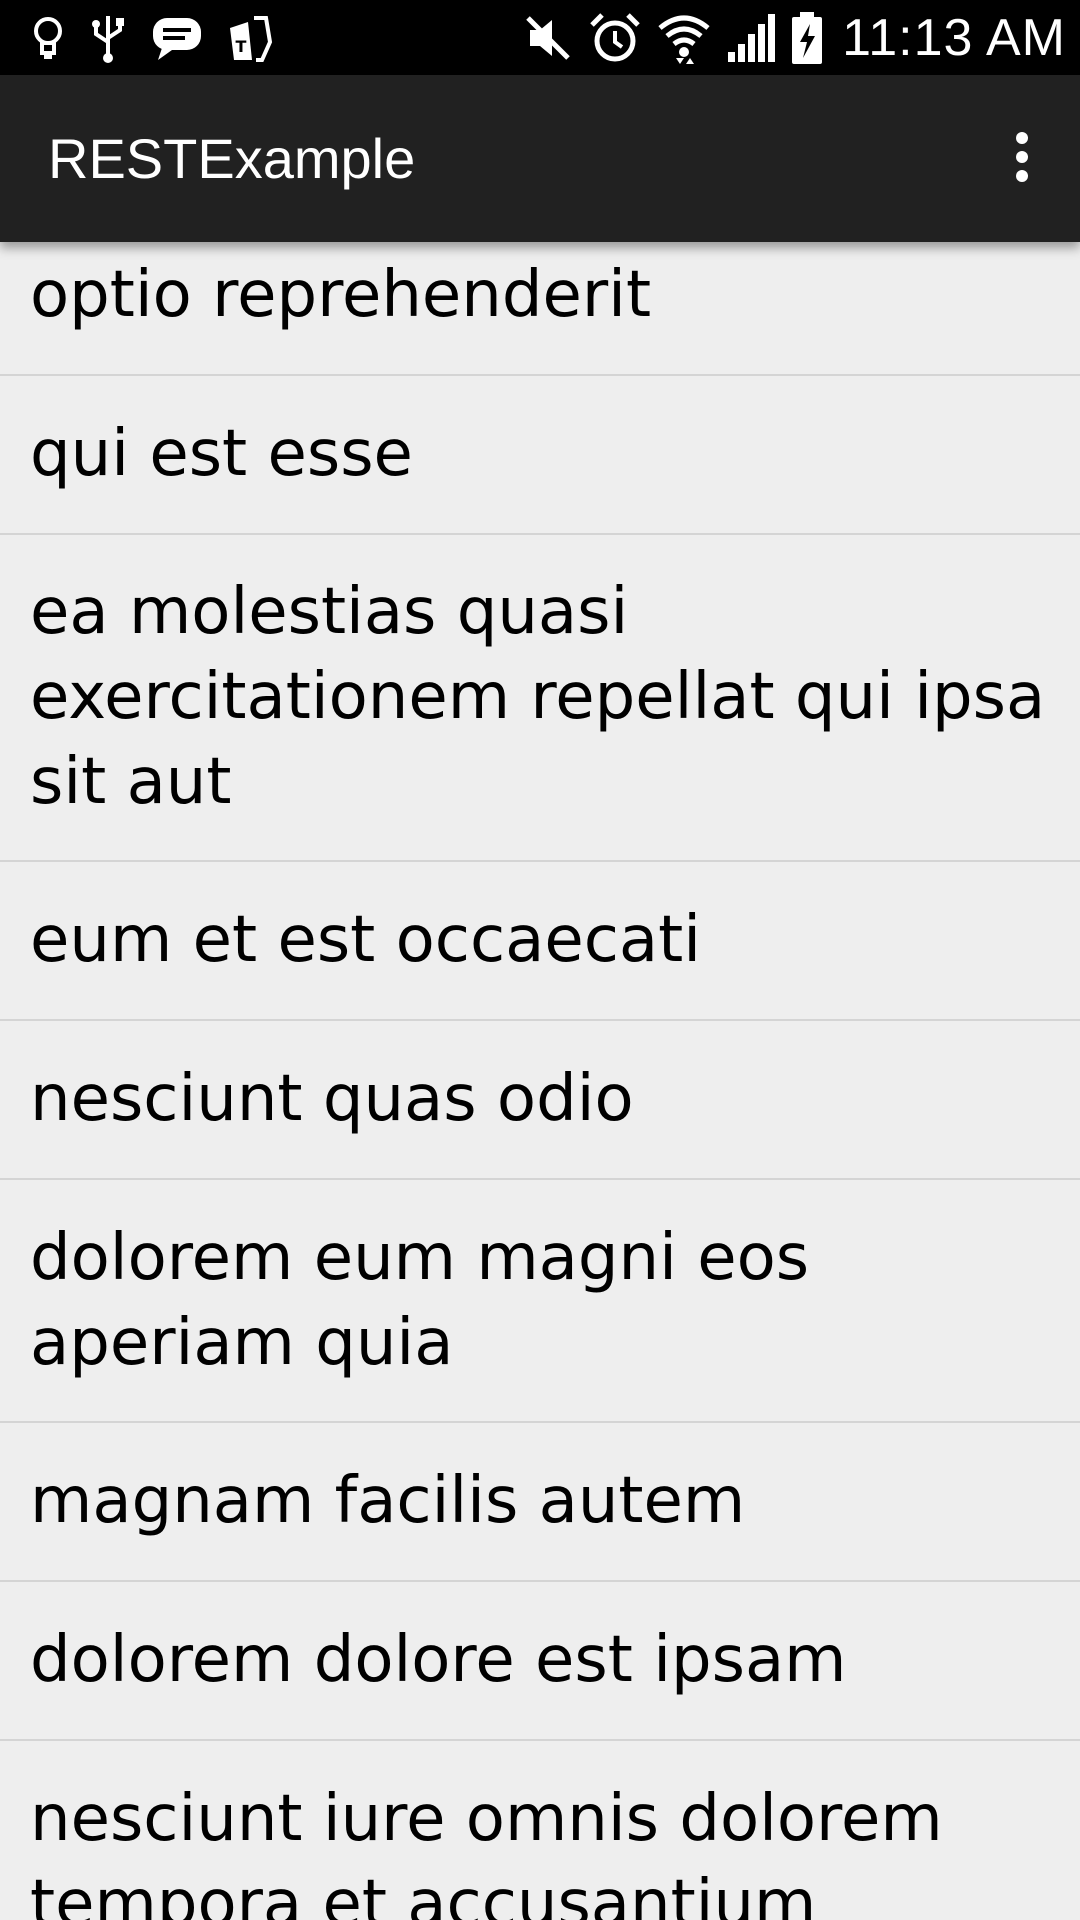  What do you see at coordinates (332, 1099) in the screenshot?
I see `list-item-label: nesciunt quas odio` at bounding box center [332, 1099].